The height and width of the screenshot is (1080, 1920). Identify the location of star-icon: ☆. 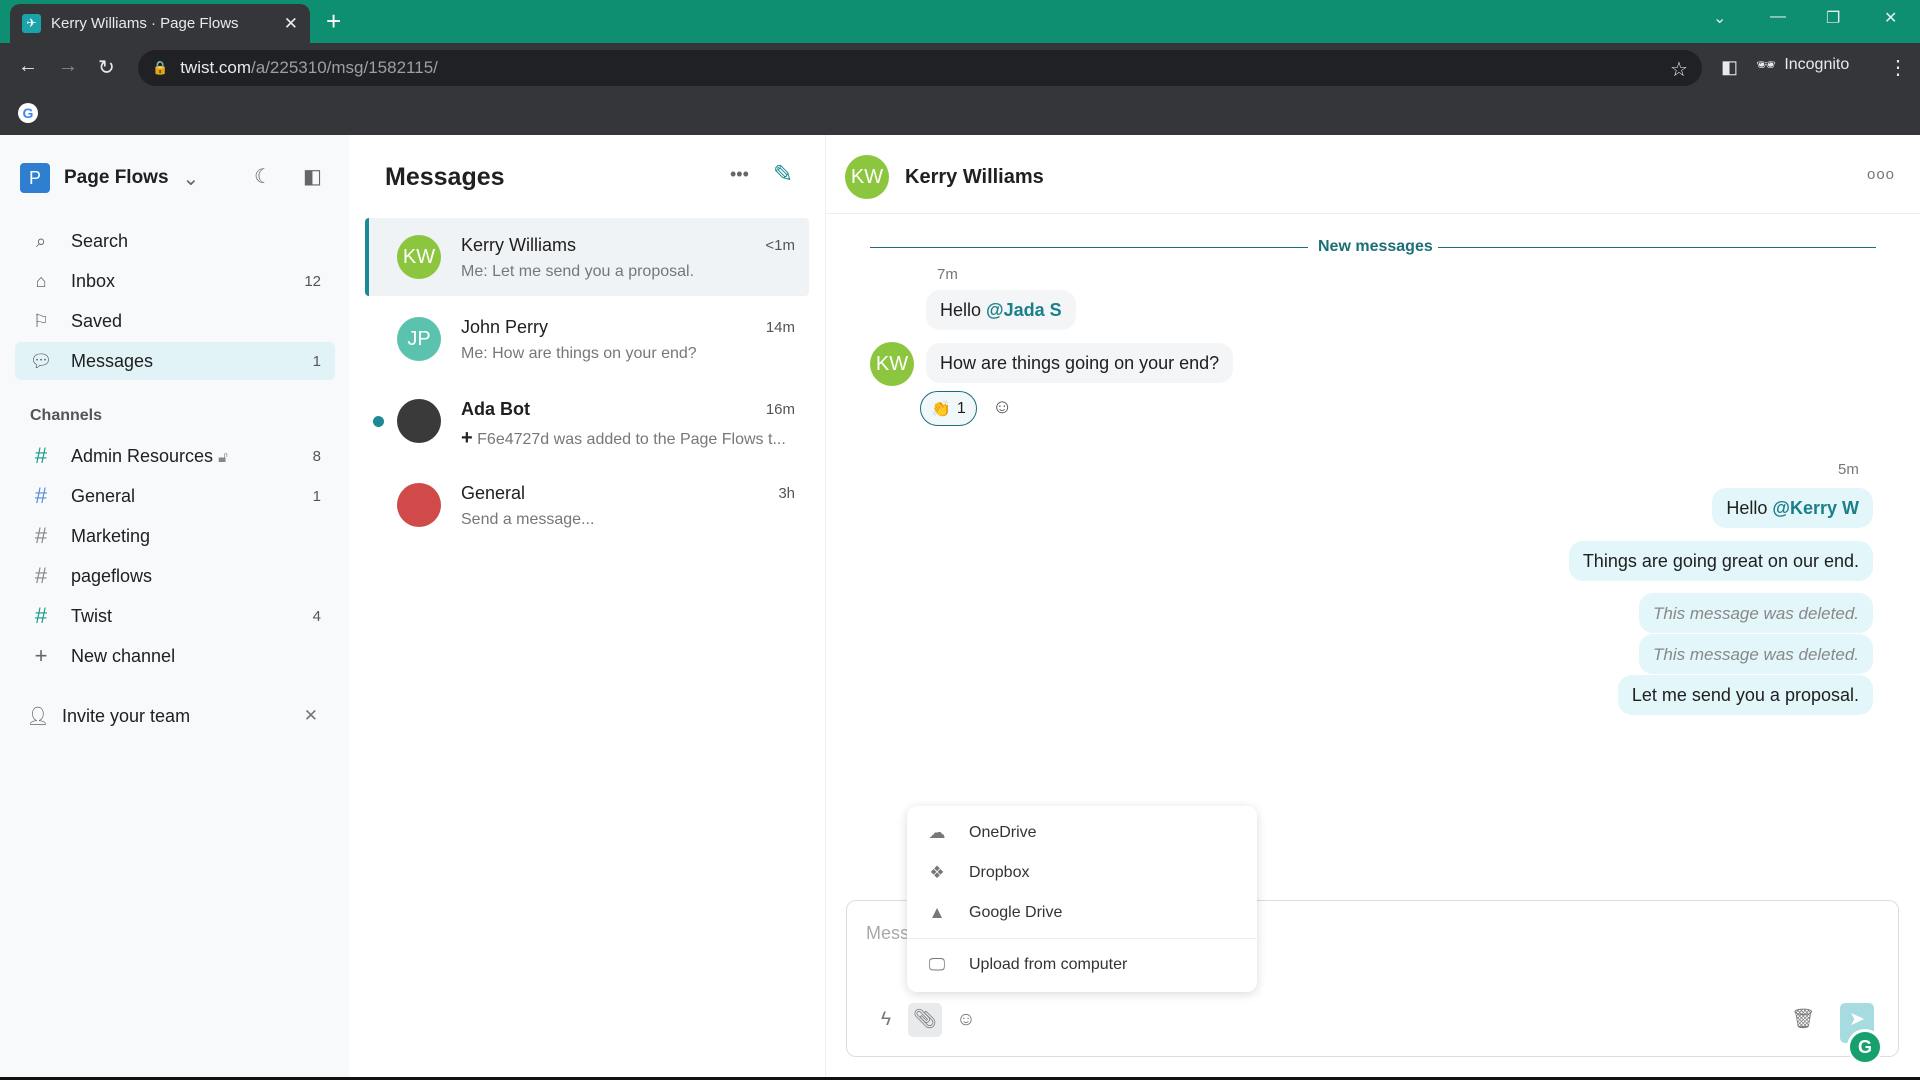
(1679, 69).